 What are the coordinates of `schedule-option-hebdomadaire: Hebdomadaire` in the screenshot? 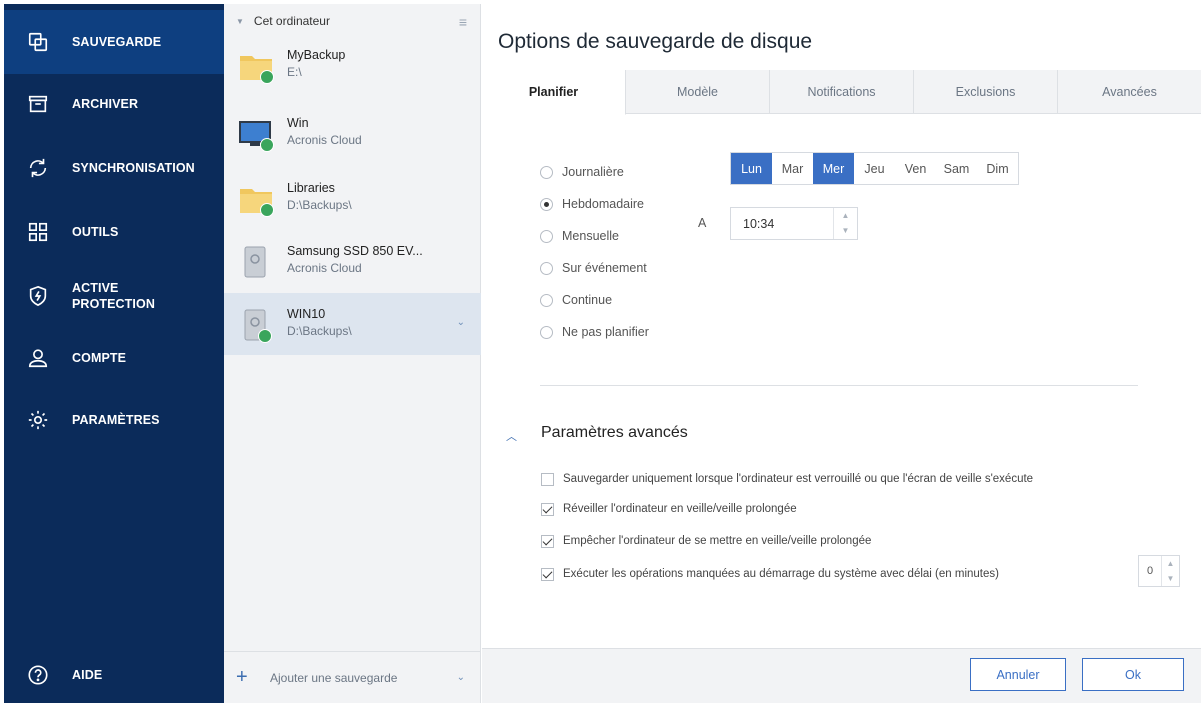 It's located at (592, 204).